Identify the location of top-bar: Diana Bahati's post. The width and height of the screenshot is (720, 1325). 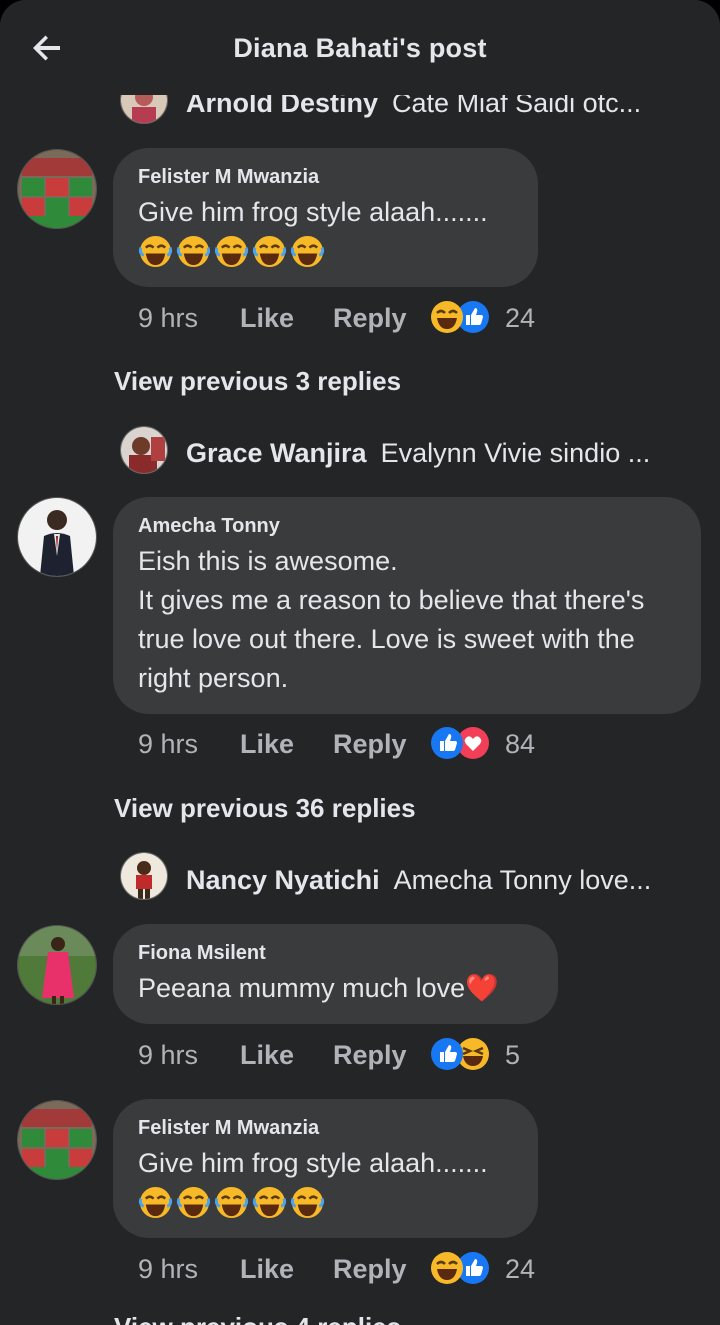
(360, 47).